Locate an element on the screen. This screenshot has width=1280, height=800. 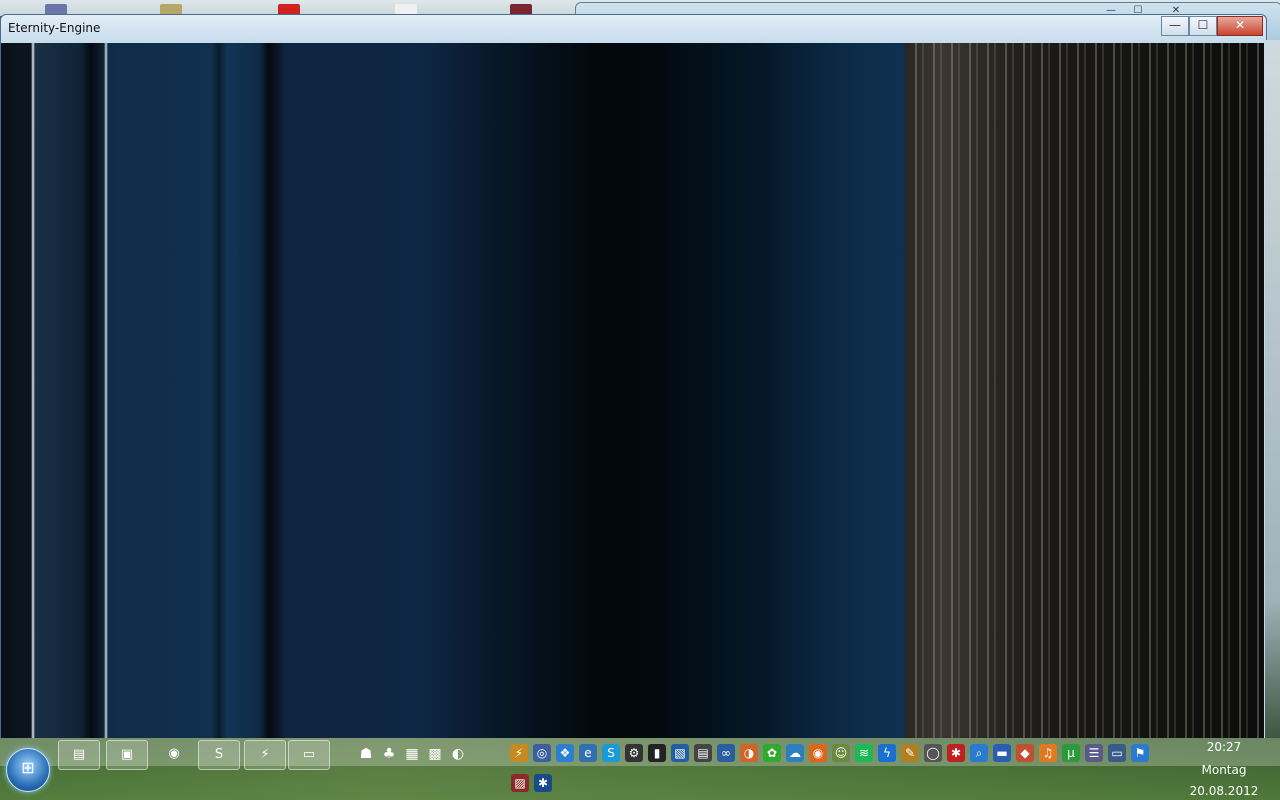
explorer-icon: ▤ is located at coordinates (79, 755).